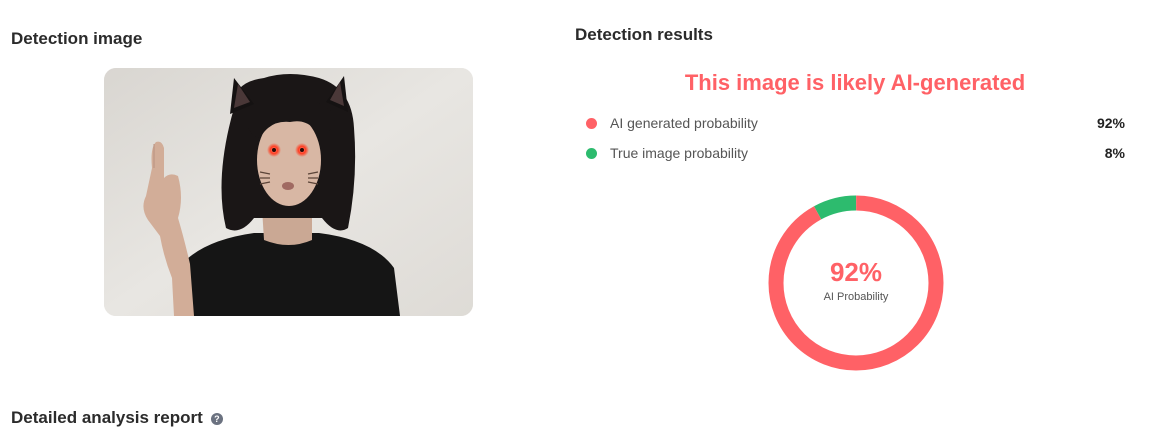 The width and height of the screenshot is (1152, 443). What do you see at coordinates (856, 272) in the screenshot?
I see `donut-center-value: 92%` at bounding box center [856, 272].